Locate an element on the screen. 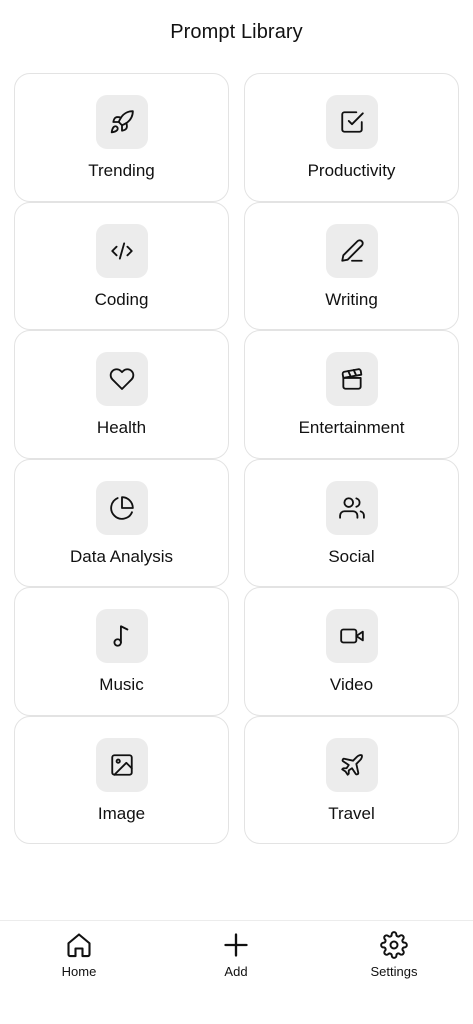 The height and width of the screenshot is (1024, 473). header: Prompt Library is located at coordinates (236, 32).